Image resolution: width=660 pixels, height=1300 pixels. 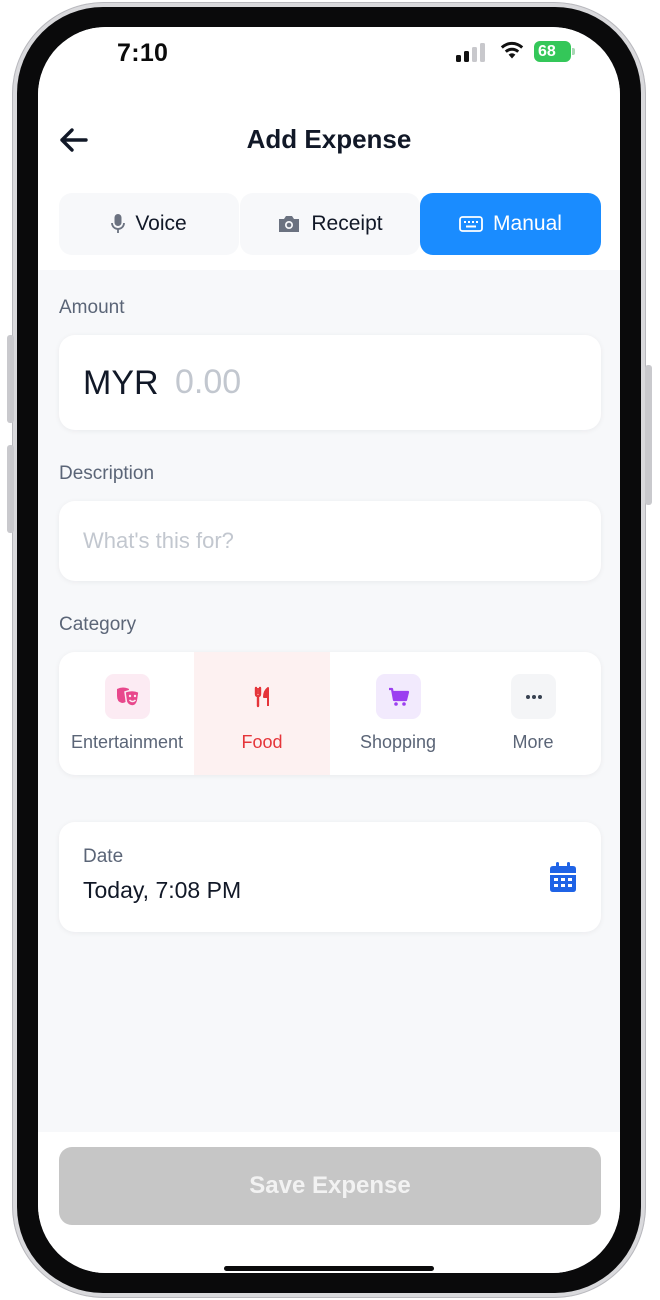 I want to click on tab-manual-label: Manual, so click(x=527, y=223).